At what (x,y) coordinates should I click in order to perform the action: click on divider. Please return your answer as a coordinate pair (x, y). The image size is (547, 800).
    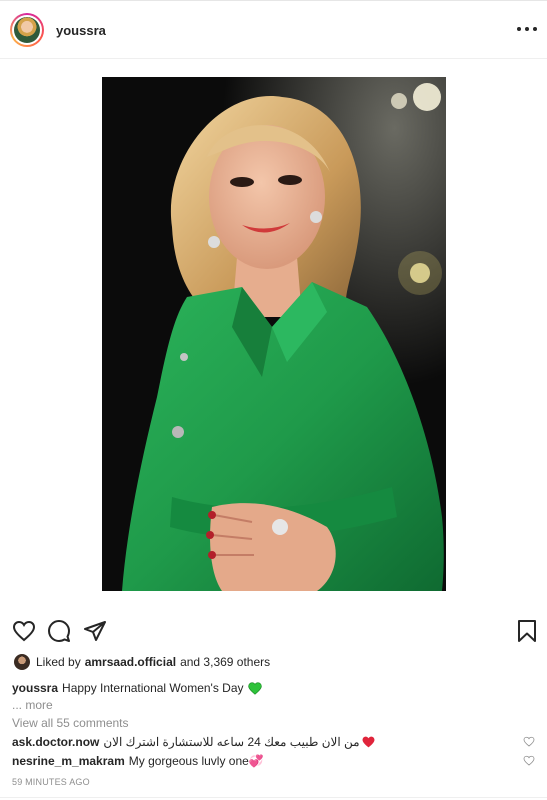
    Looking at the image, I should click on (273, 797).